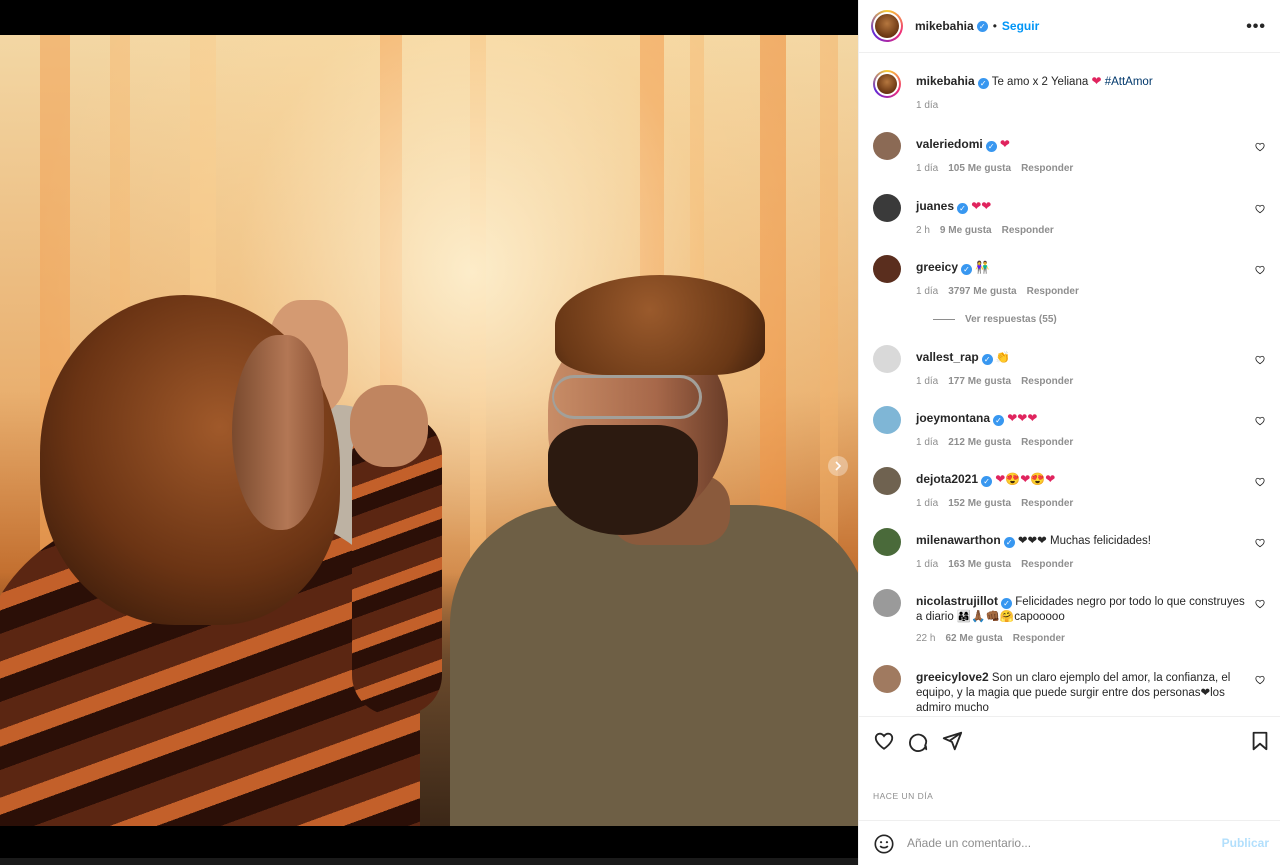  What do you see at coordinates (982, 268) in the screenshot?
I see `comment-text: 👫` at bounding box center [982, 268].